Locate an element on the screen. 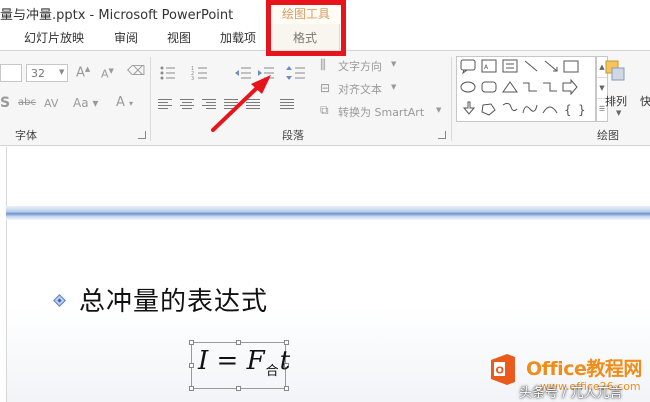 The height and width of the screenshot is (402, 650). svg-text: 3 is located at coordinates (192, 78).